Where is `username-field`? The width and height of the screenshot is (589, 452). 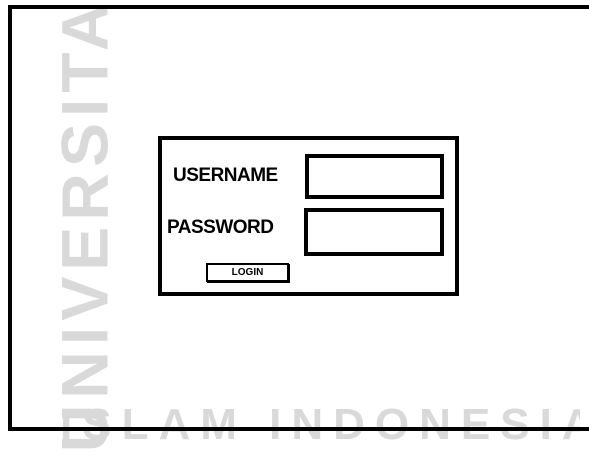 username-field is located at coordinates (374, 176).